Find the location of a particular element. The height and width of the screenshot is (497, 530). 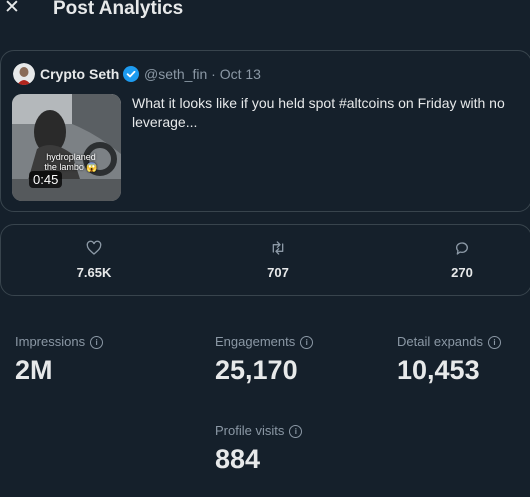

impressions-value: 2M is located at coordinates (34, 370).